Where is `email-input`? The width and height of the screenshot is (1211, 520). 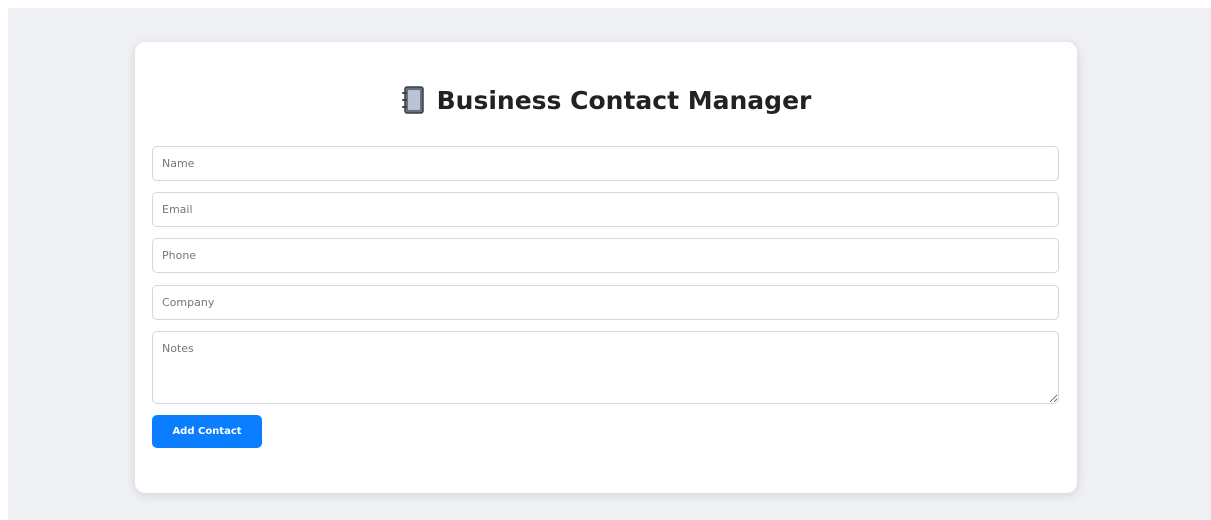 email-input is located at coordinates (605, 209).